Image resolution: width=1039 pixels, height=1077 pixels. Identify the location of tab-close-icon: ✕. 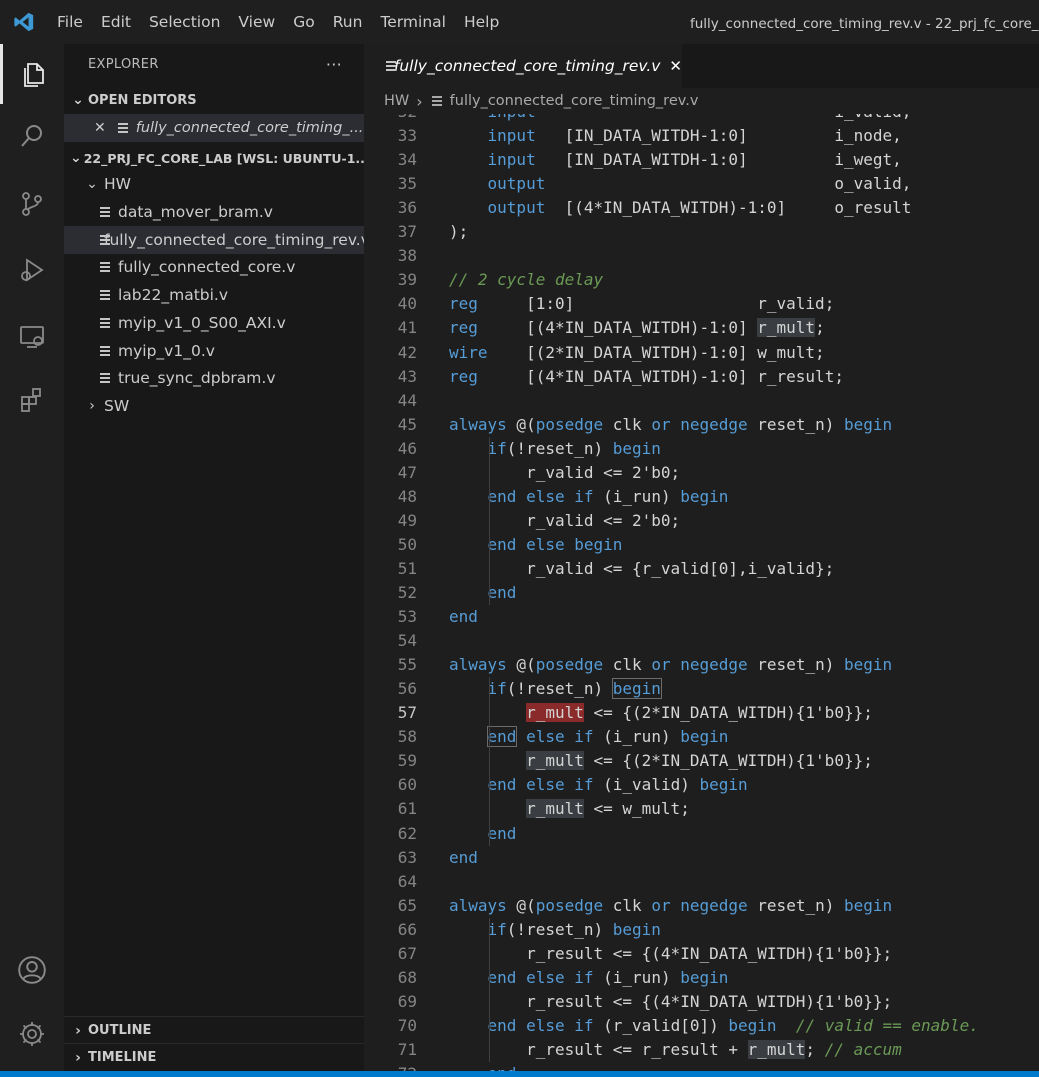
(675, 66).